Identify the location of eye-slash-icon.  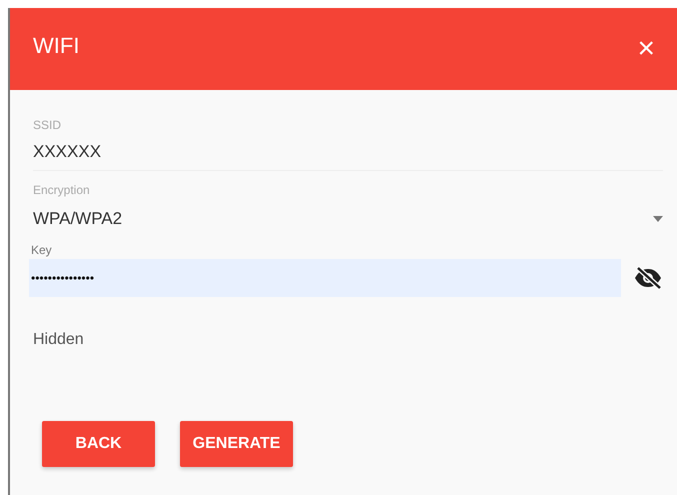
(648, 278).